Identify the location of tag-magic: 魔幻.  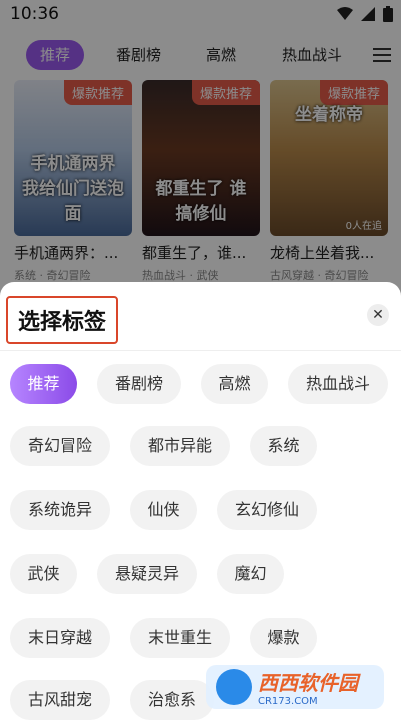
(250, 574).